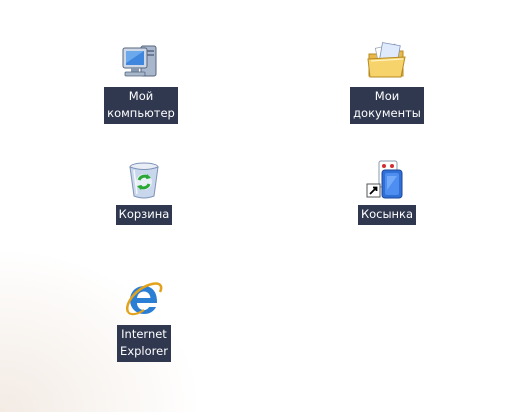  Describe the element at coordinates (144, 180) in the screenshot. I see `recycle-bin-icon` at that location.